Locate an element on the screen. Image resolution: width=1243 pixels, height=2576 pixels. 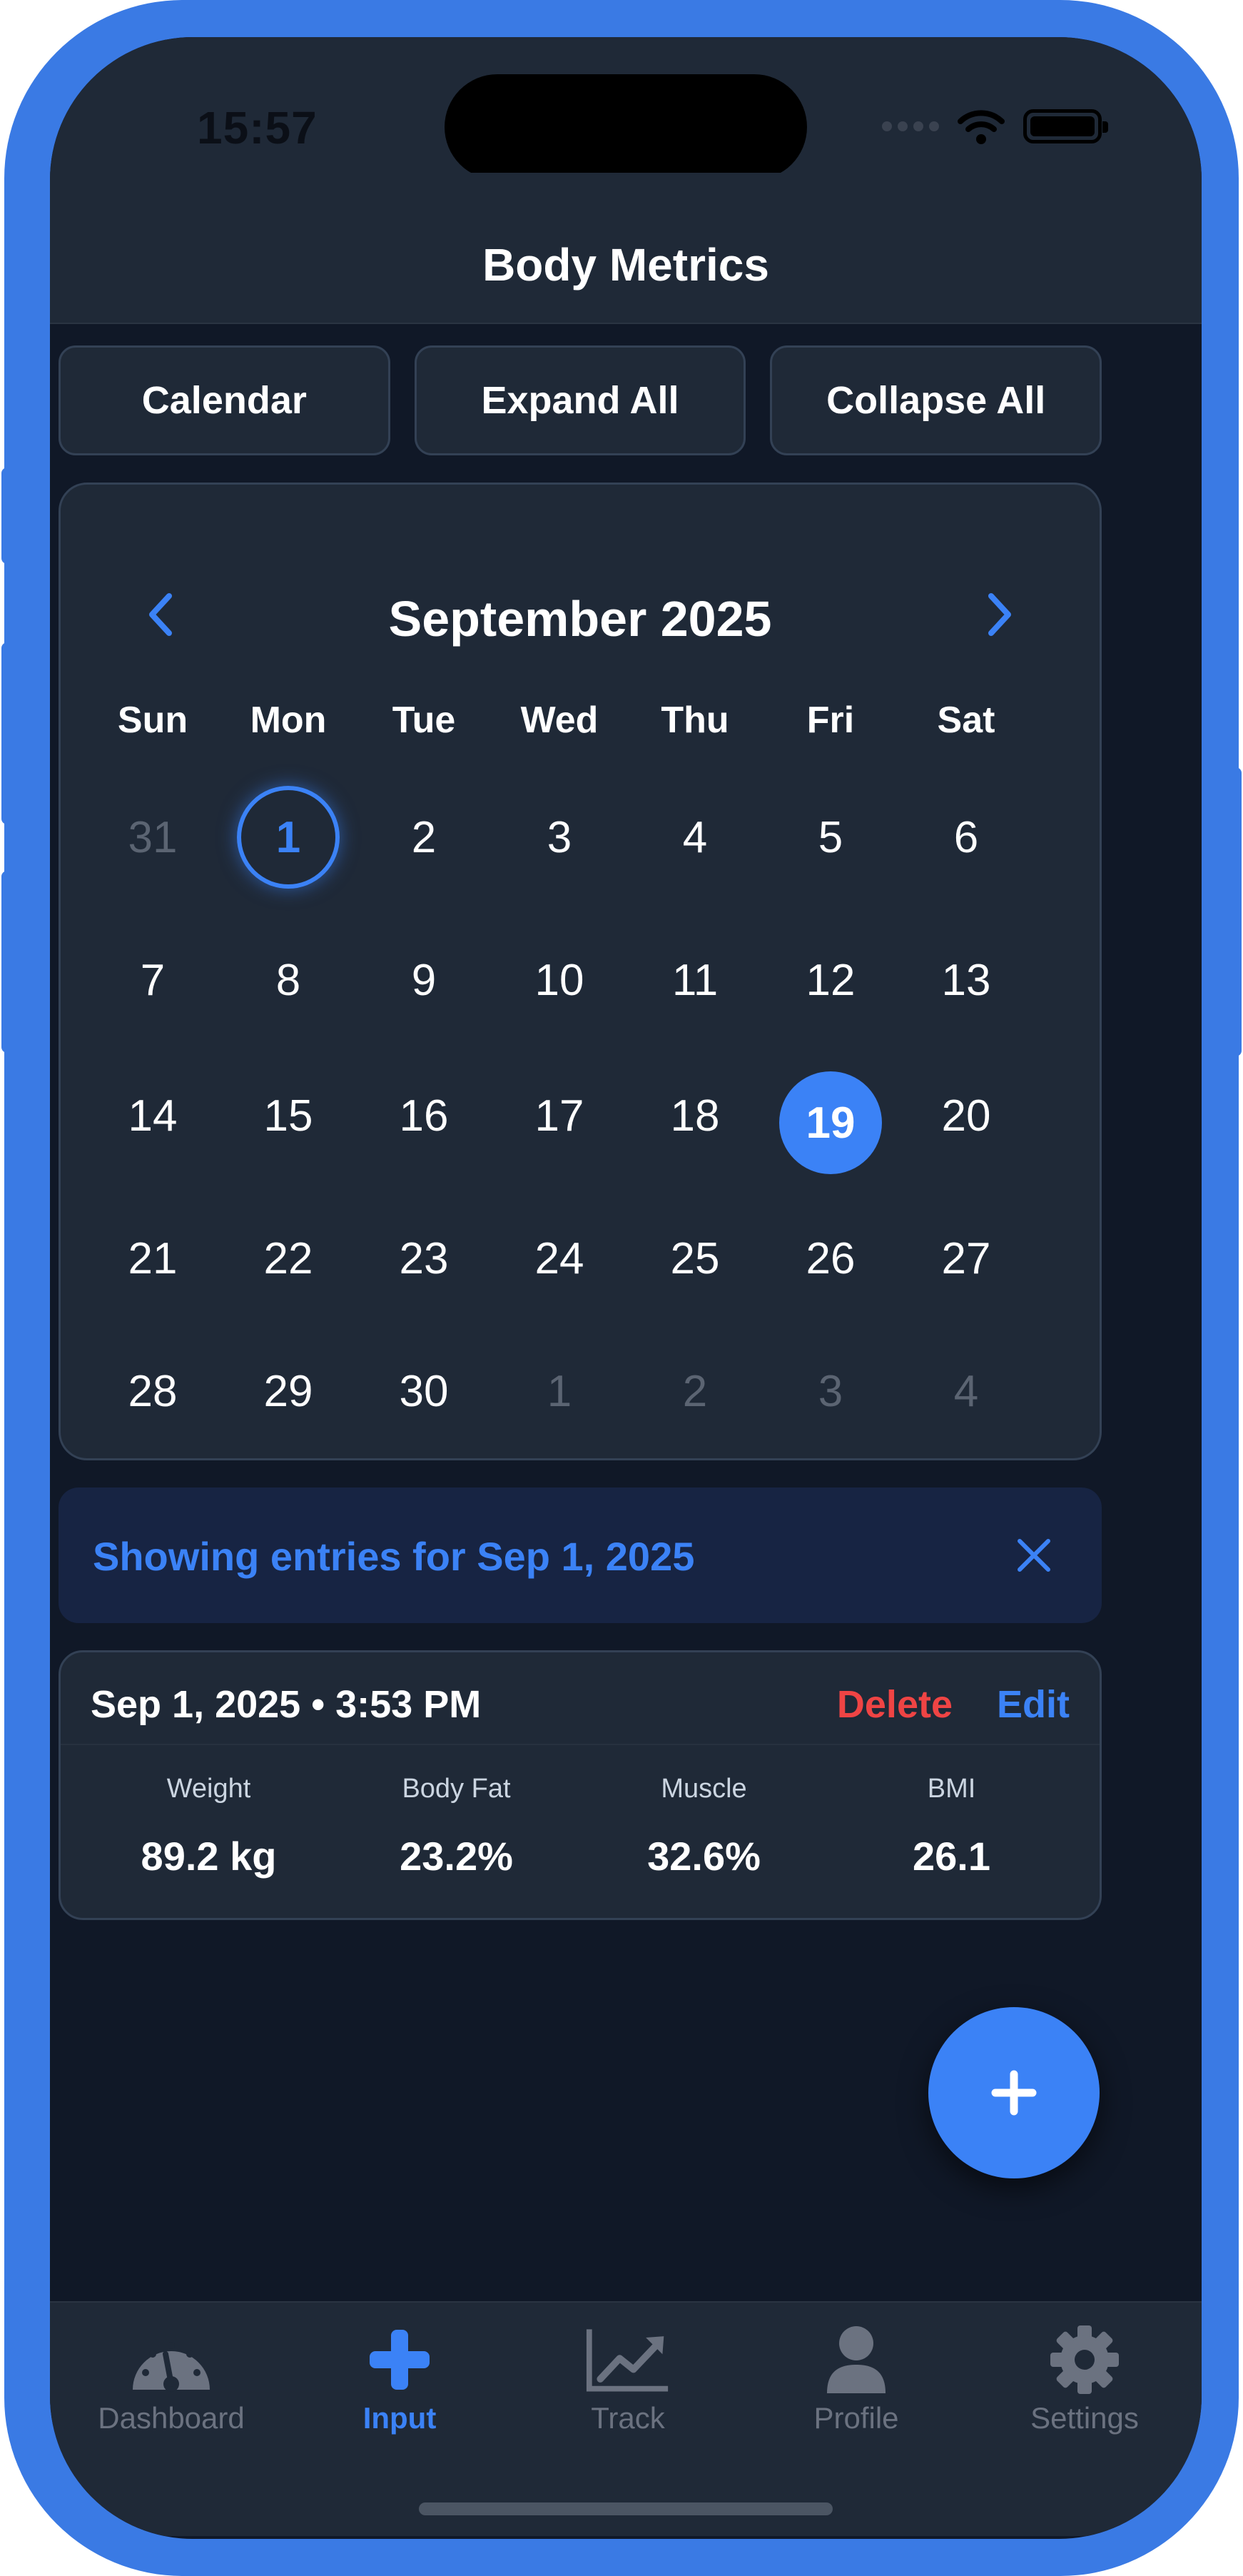
day-number: 8 is located at coordinates (288, 980).